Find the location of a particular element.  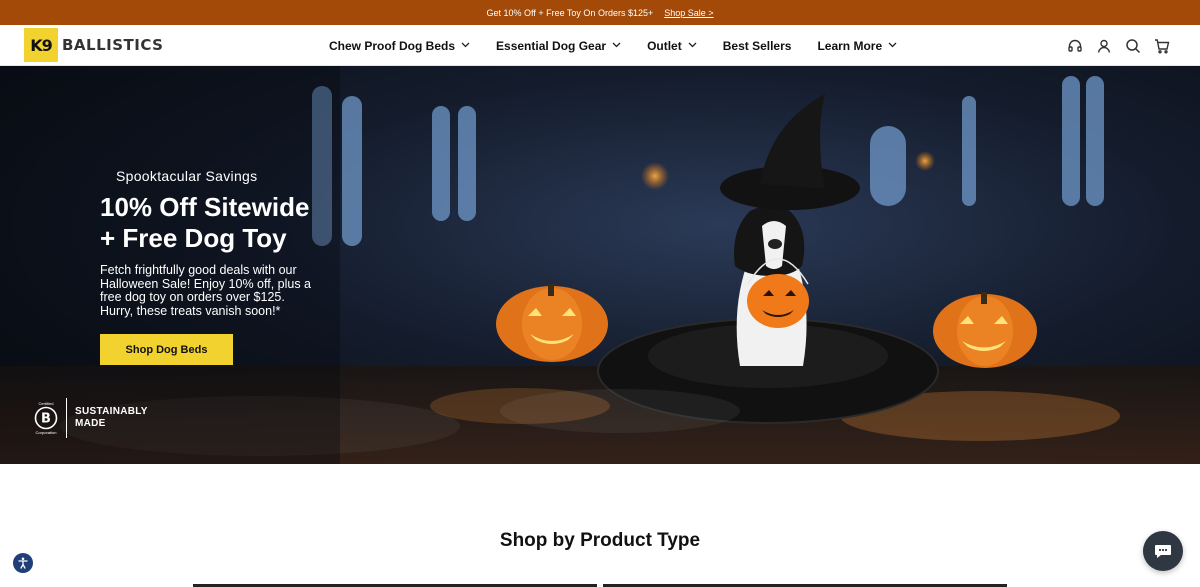

chat-button is located at coordinates (1163, 551).